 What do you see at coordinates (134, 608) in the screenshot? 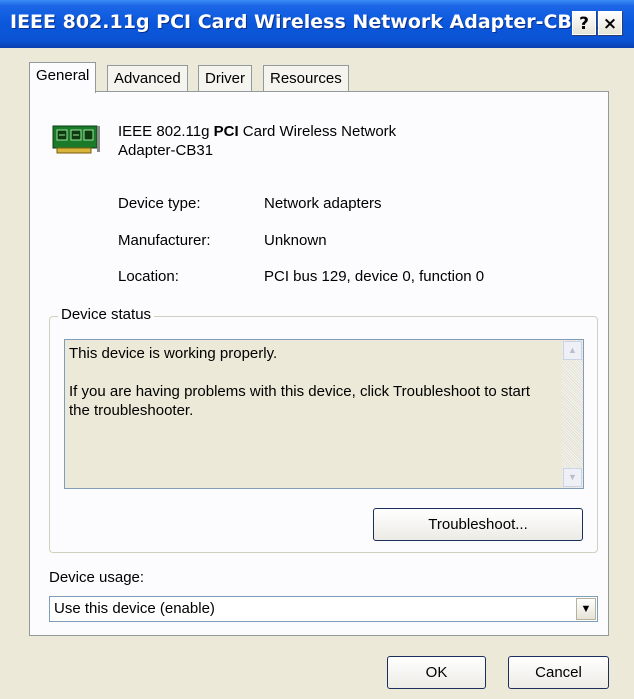
I see `device-usage-value: Use this device (enable)` at bounding box center [134, 608].